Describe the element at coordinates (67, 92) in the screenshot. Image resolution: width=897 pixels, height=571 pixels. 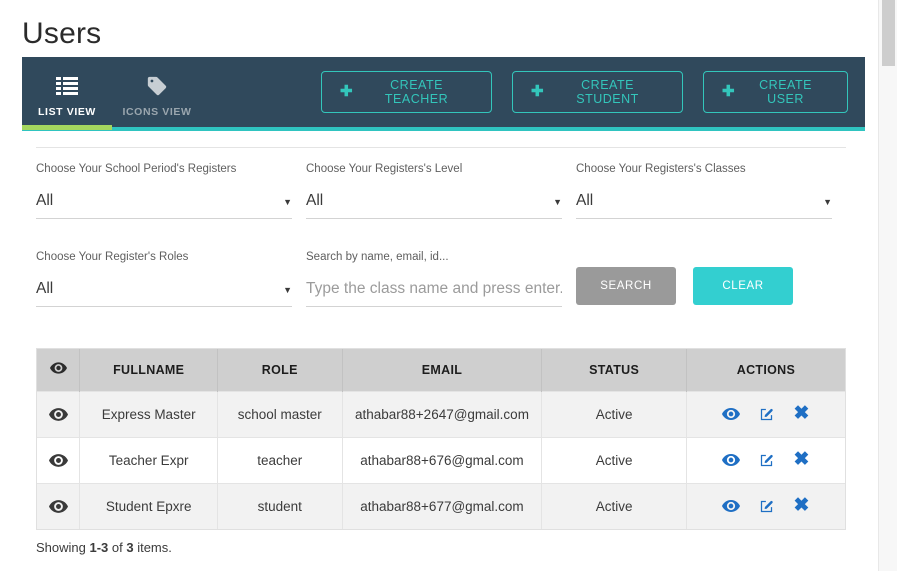
I see `tab-list-view: LIST VIEW` at that location.